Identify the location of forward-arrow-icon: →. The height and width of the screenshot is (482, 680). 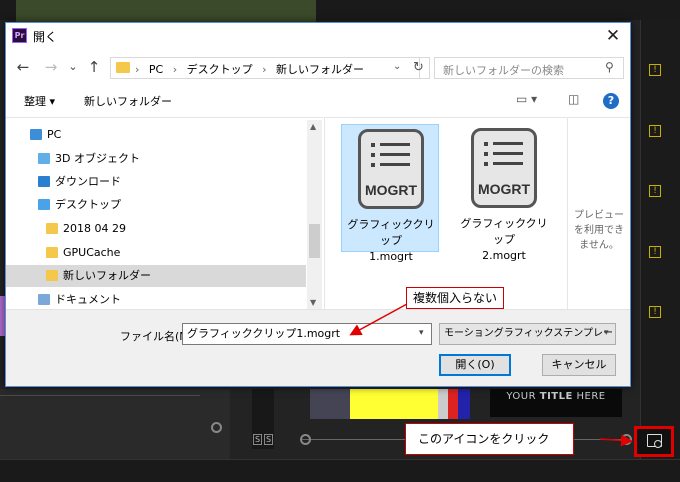
(51, 67).